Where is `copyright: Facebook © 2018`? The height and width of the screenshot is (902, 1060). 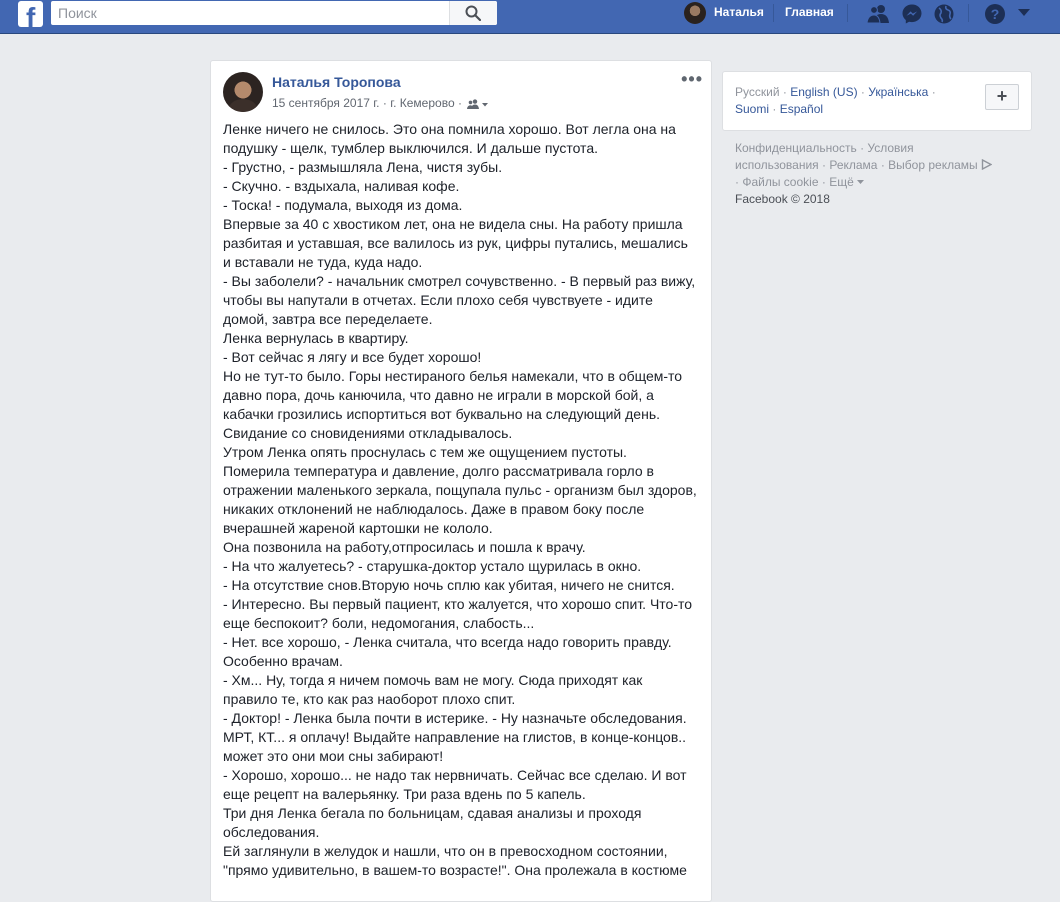 copyright: Facebook © 2018 is located at coordinates (782, 199).